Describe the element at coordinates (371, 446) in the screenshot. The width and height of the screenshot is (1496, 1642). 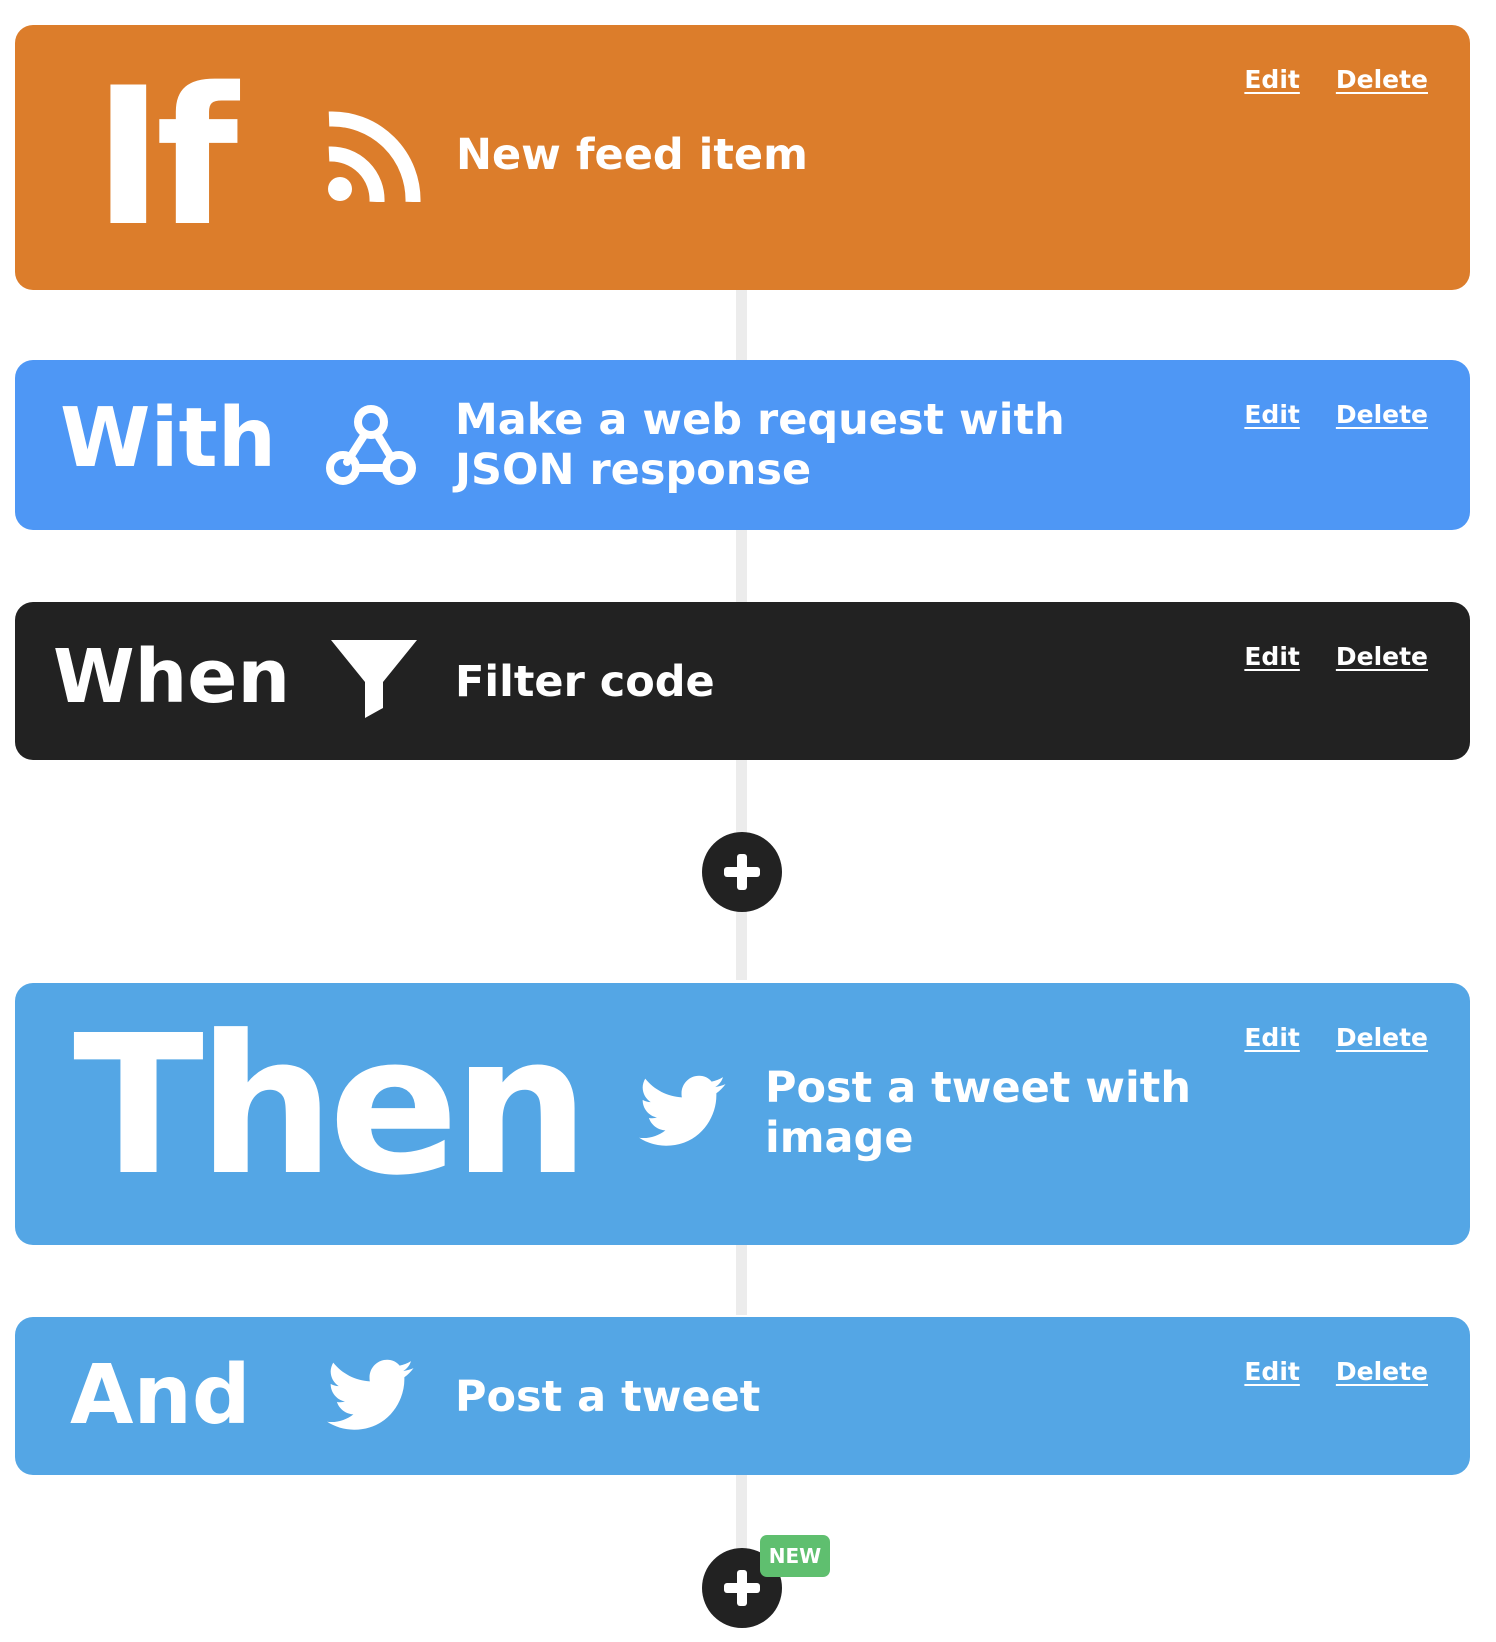
I see `webhook-icon` at that location.